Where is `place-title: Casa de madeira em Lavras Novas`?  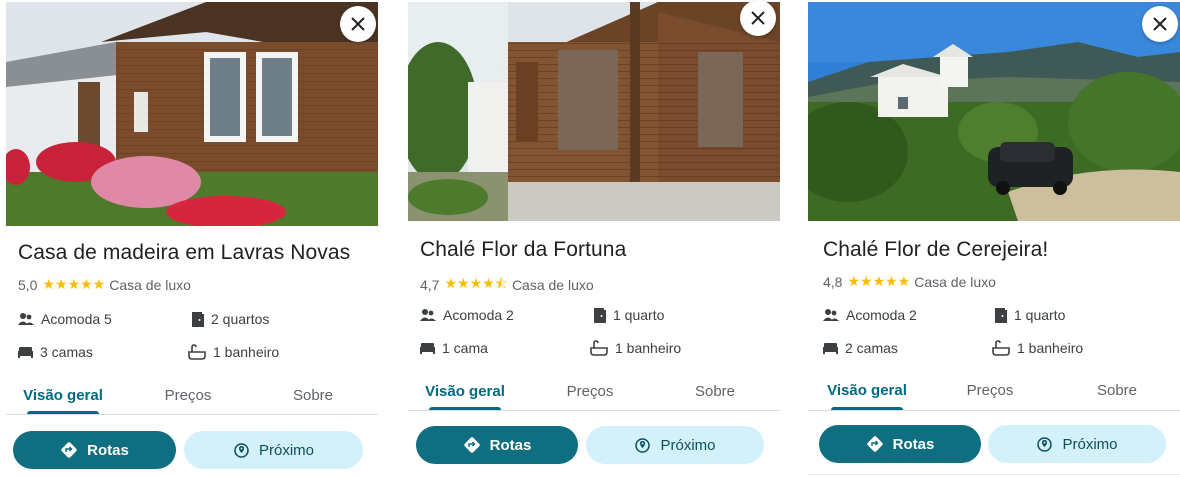 place-title: Casa de madeira em Lavras Novas is located at coordinates (184, 252).